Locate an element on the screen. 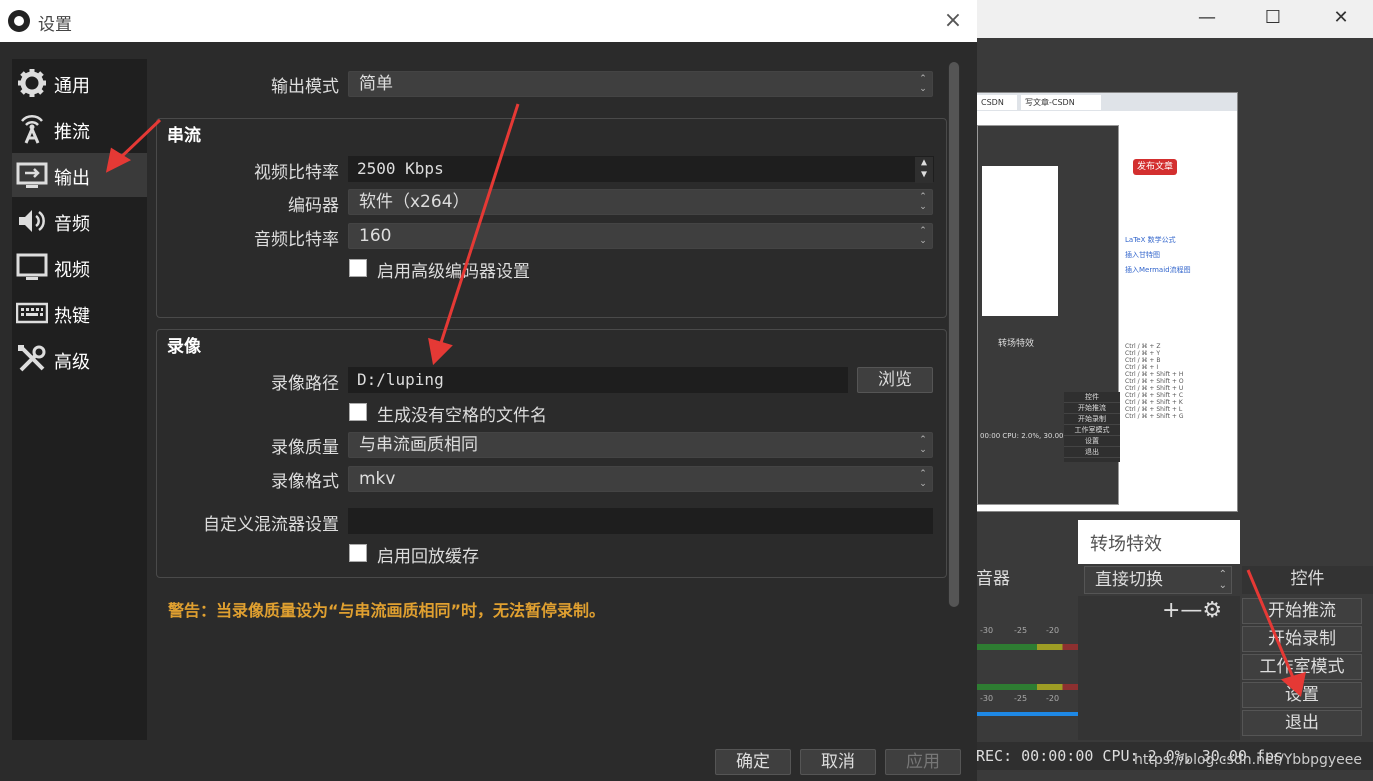 The height and width of the screenshot is (781, 1373). publish-button: 发布文章 is located at coordinates (1155, 167).